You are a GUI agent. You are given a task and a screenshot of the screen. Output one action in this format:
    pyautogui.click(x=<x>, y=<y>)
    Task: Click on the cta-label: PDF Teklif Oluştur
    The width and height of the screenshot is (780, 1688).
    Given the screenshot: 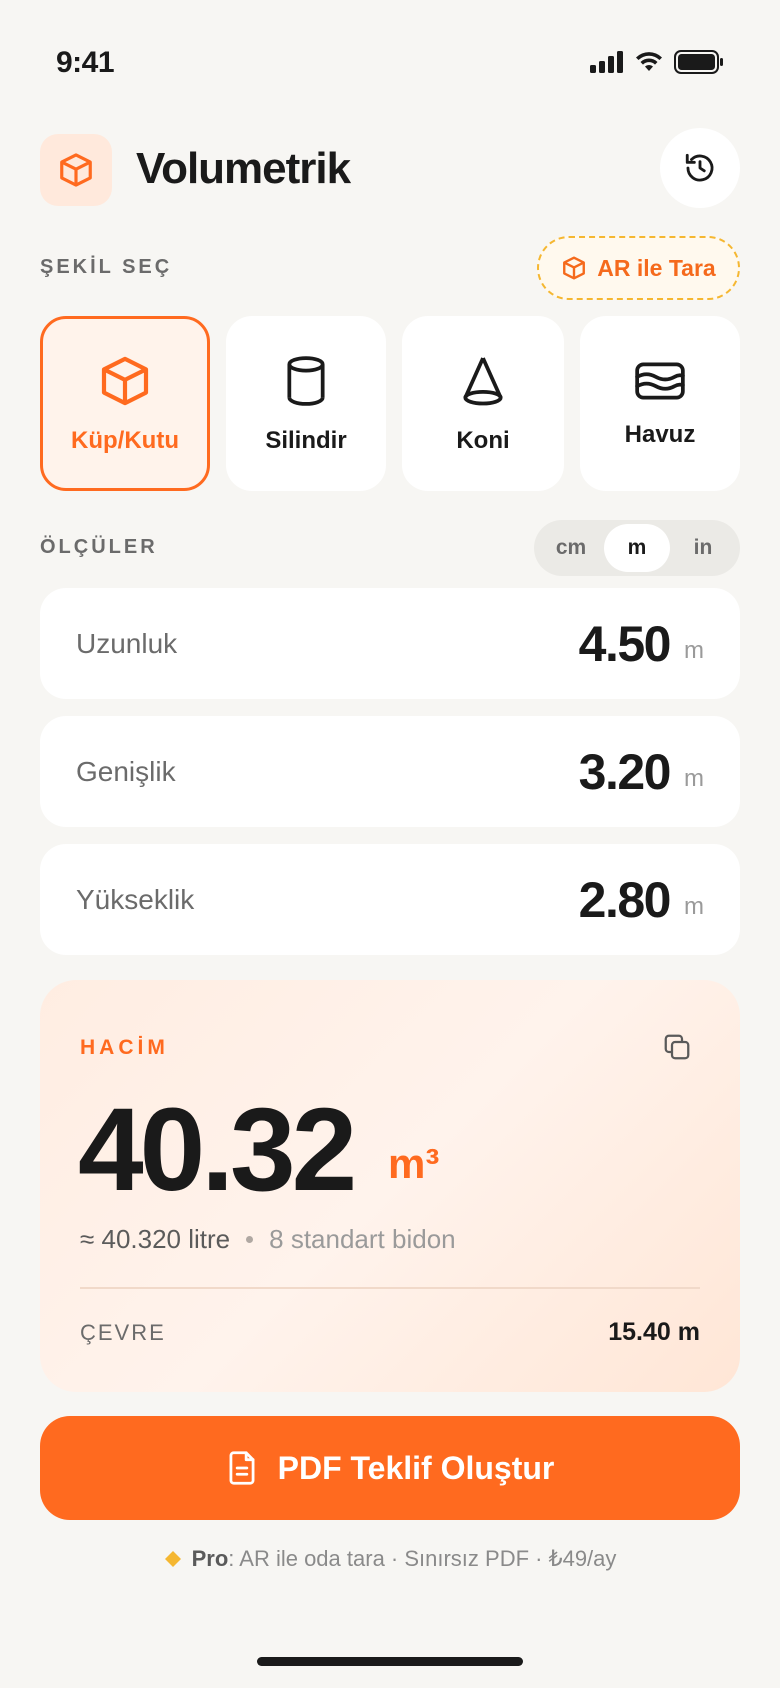 What is the action you would take?
    pyautogui.click(x=416, y=1467)
    